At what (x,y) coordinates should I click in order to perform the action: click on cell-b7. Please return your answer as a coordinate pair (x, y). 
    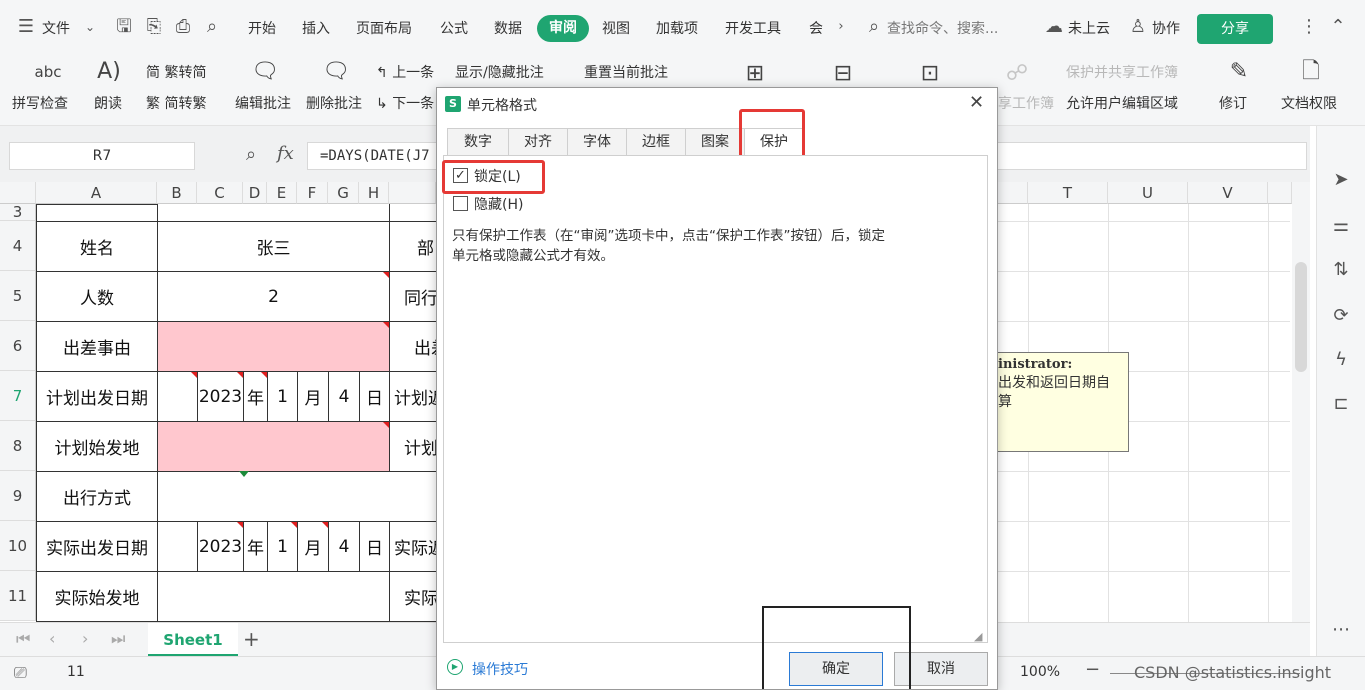
    Looking at the image, I should click on (177, 396).